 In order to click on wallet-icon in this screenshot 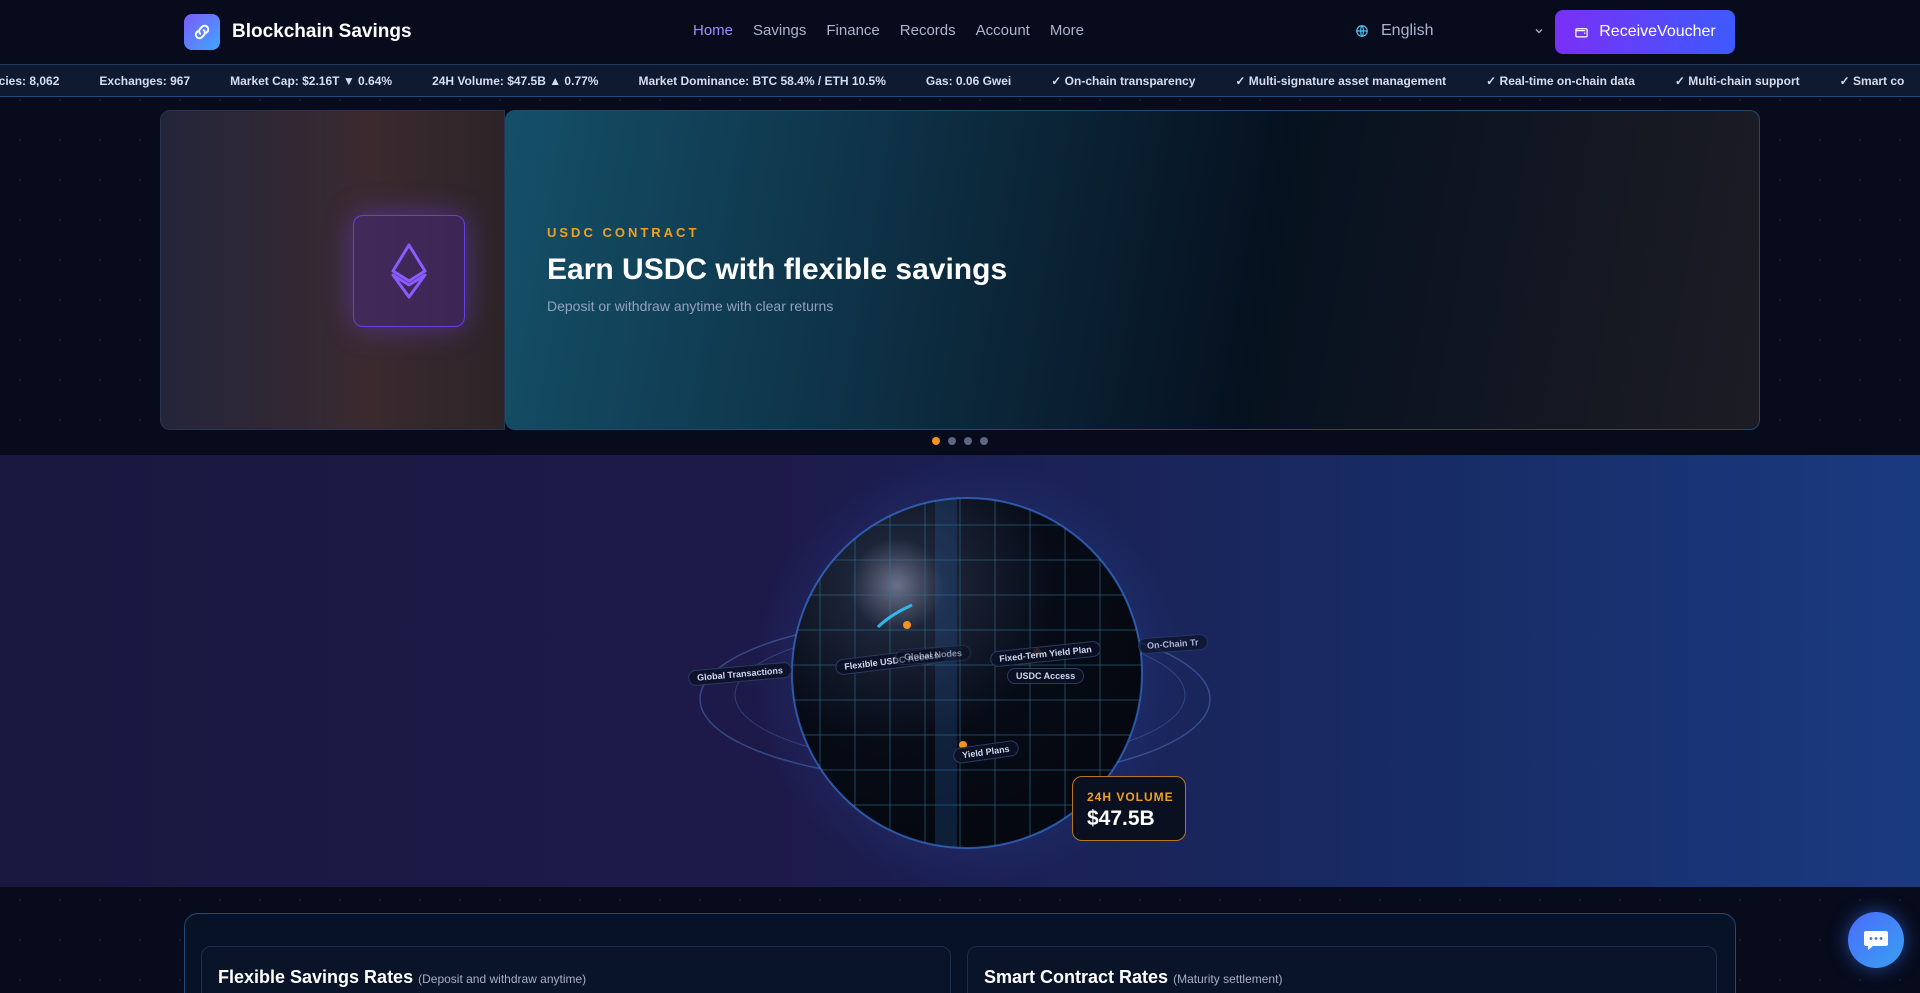, I will do `click(1581, 32)`.